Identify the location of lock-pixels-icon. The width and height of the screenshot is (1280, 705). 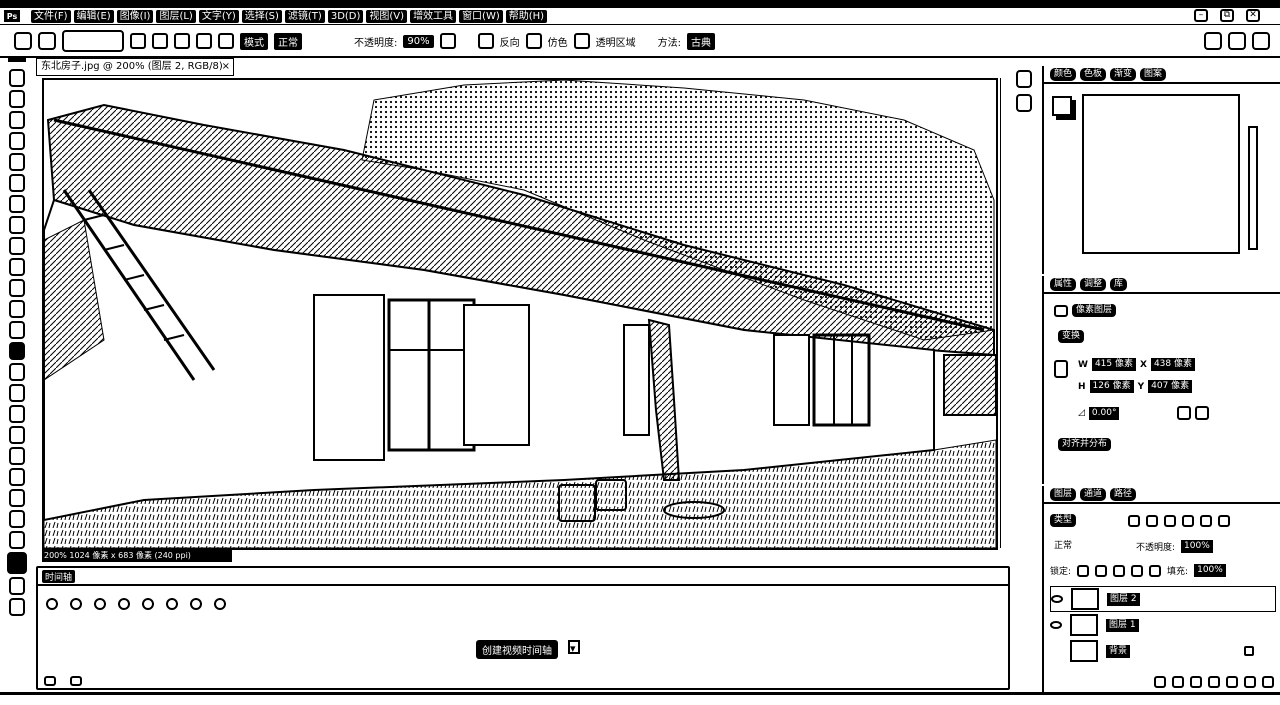
(1101, 570).